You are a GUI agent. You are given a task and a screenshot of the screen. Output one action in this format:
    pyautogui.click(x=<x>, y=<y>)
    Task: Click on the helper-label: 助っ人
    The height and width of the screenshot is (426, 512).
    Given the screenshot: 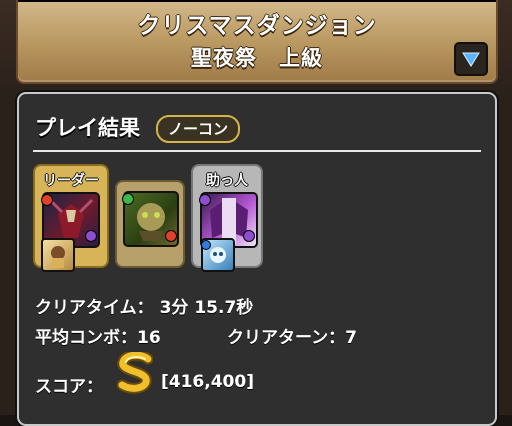 What is the action you would take?
    pyautogui.click(x=227, y=181)
    